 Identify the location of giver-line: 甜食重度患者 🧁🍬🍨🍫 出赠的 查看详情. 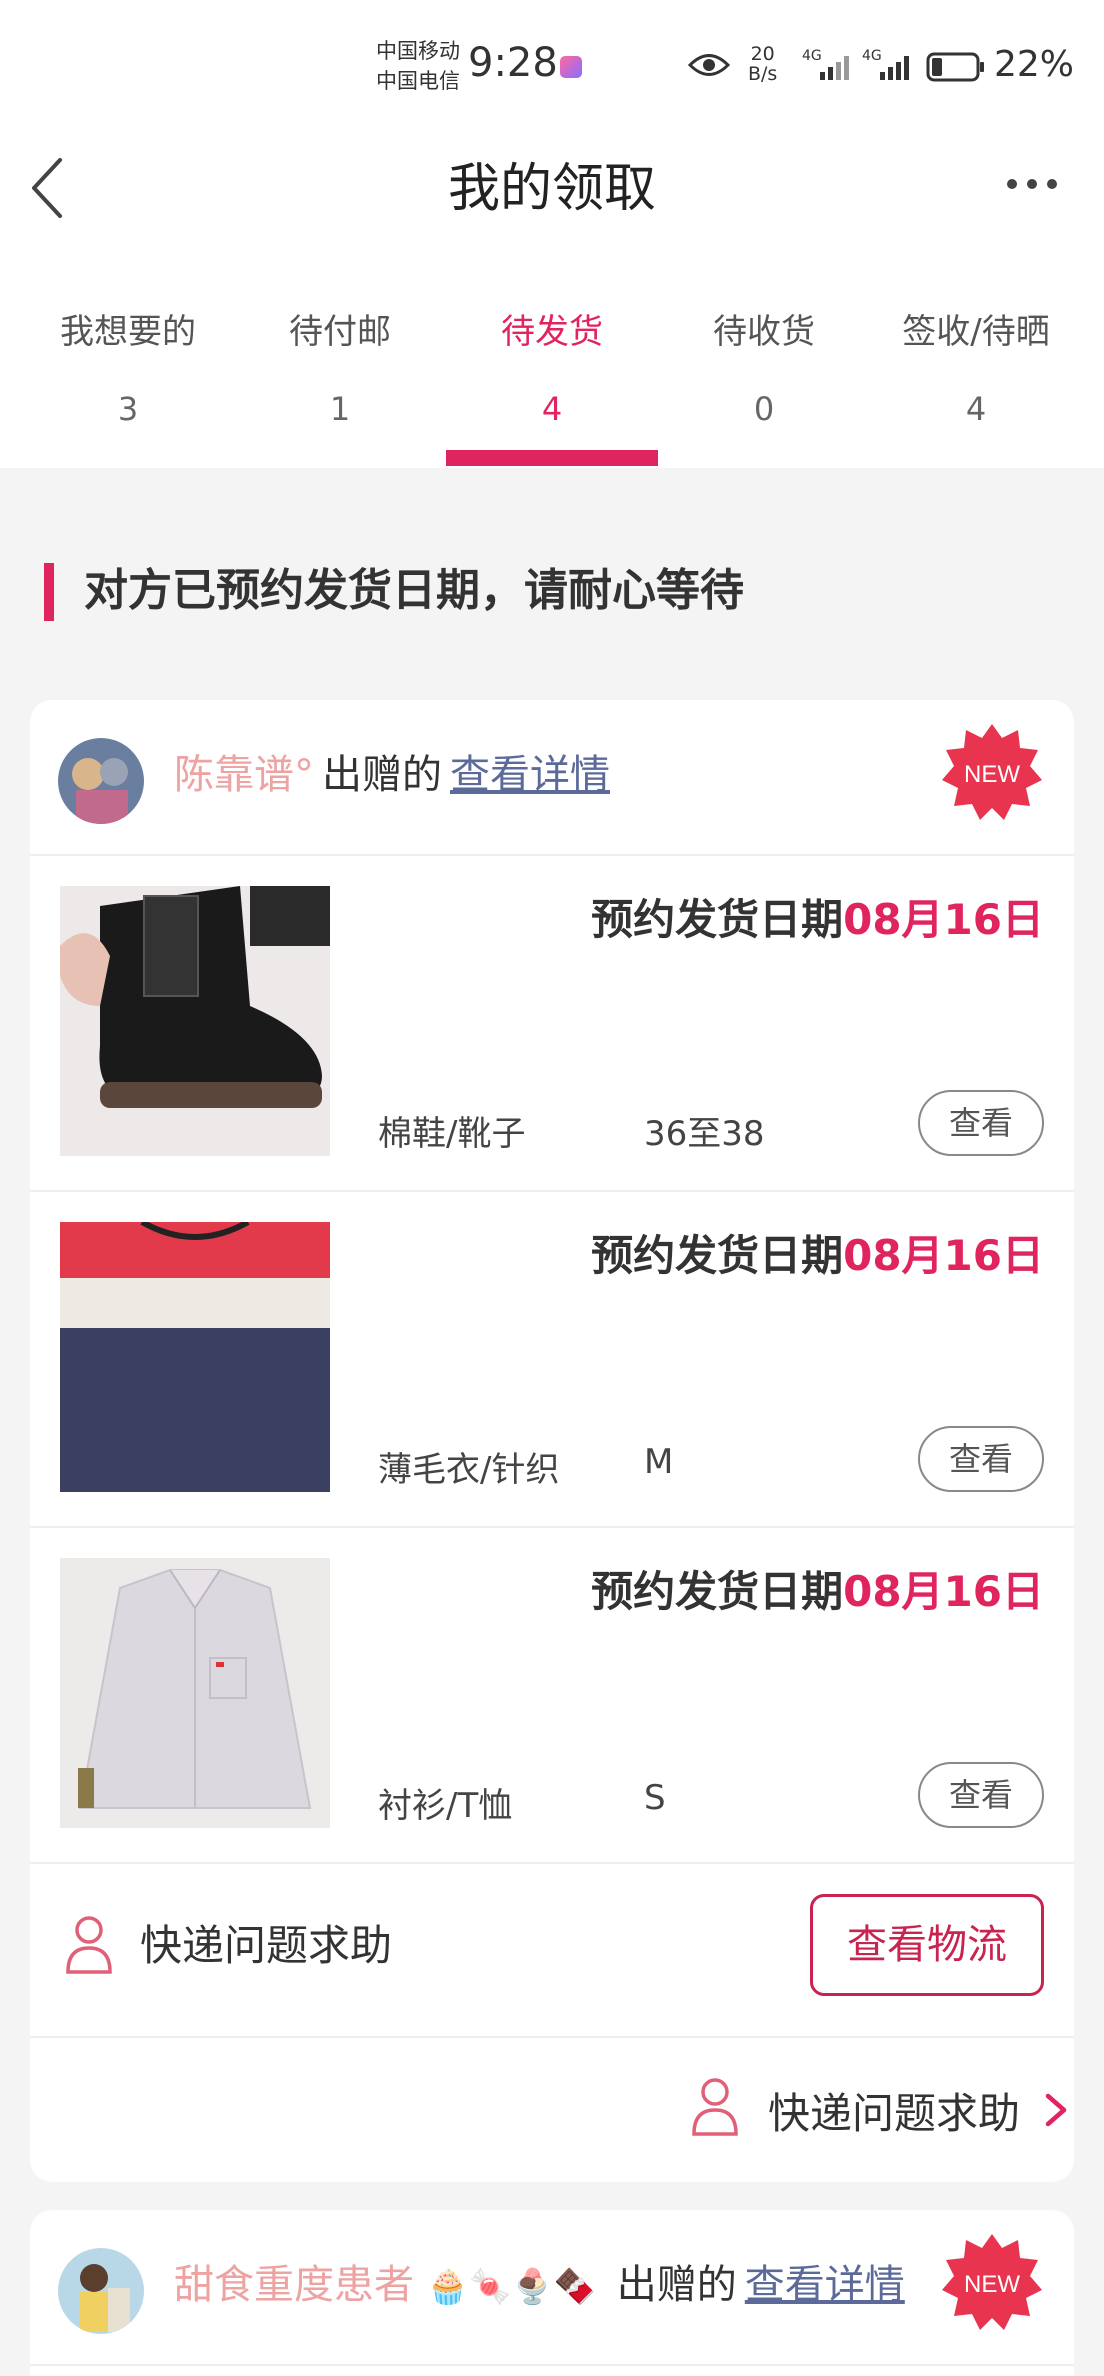
(539, 2286).